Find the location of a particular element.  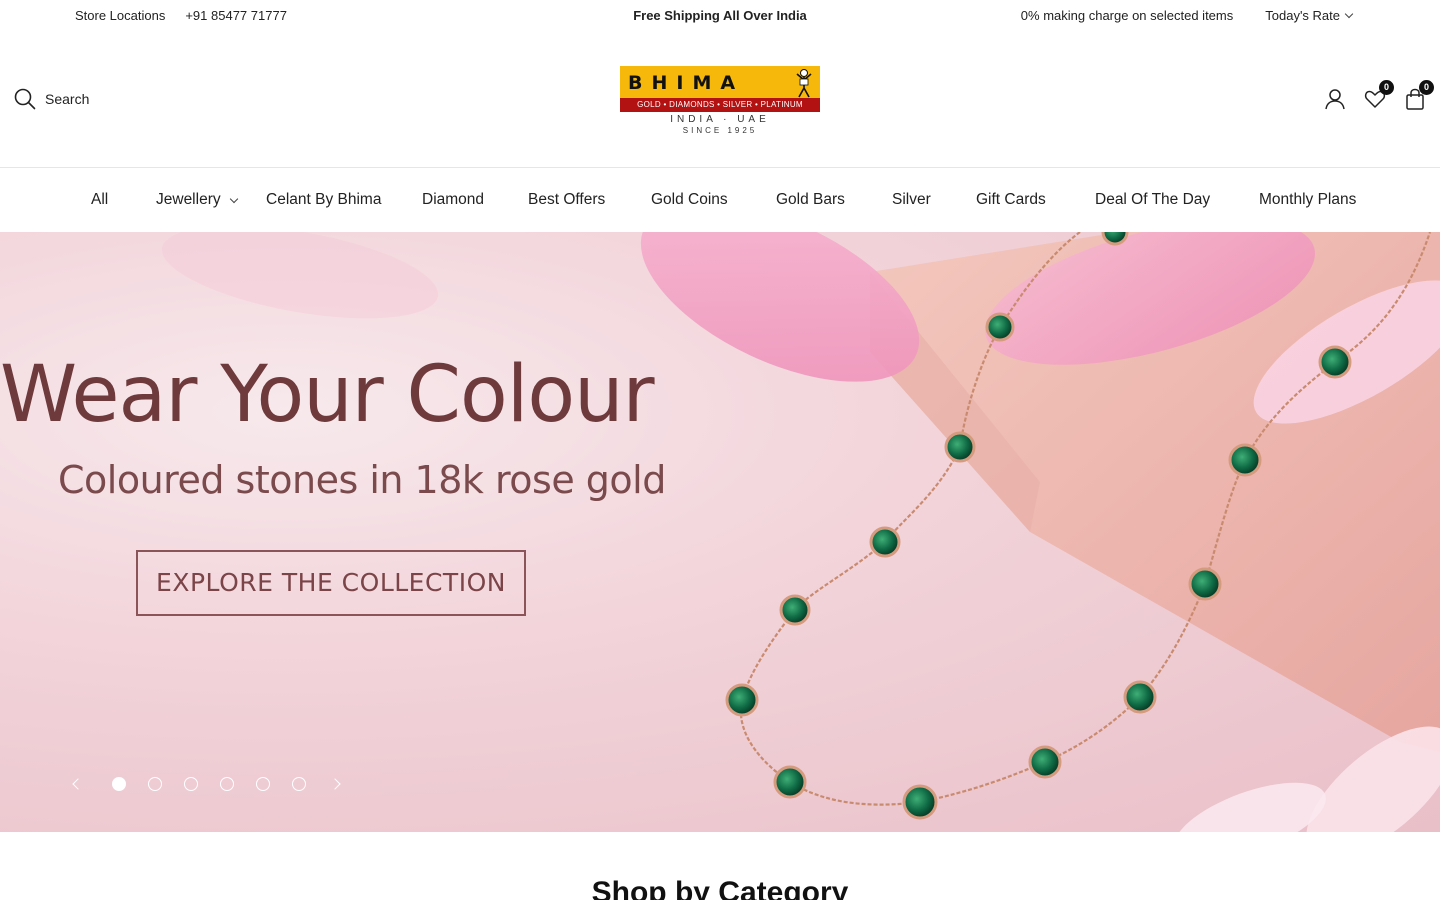

account-button is located at coordinates (1335, 99).